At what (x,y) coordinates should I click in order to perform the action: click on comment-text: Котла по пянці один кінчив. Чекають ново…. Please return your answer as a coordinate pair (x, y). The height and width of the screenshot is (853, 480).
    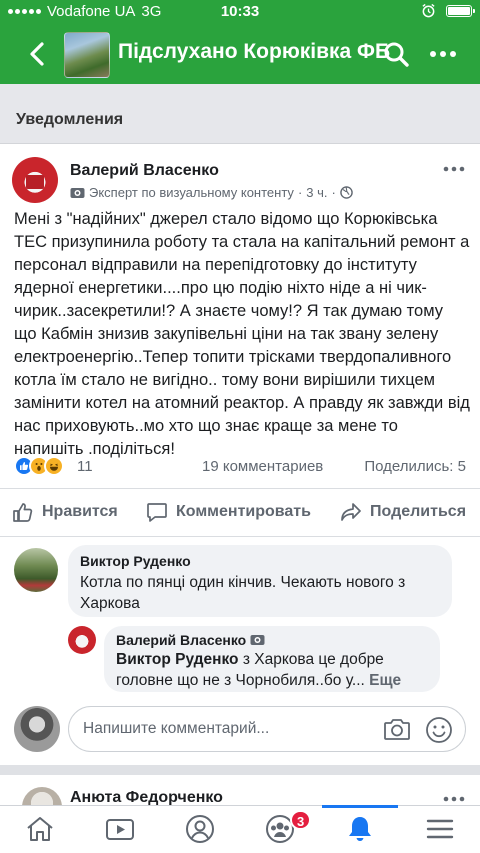
    Looking at the image, I should click on (243, 593).